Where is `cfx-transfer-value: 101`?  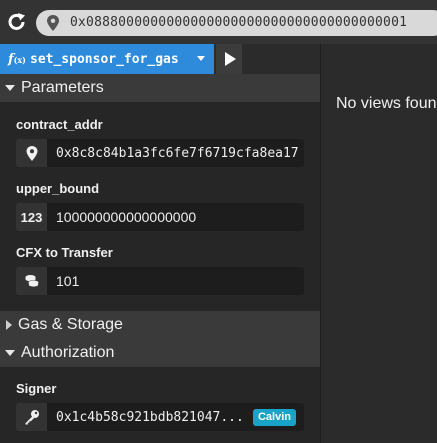
cfx-transfer-value: 101 is located at coordinates (68, 281).